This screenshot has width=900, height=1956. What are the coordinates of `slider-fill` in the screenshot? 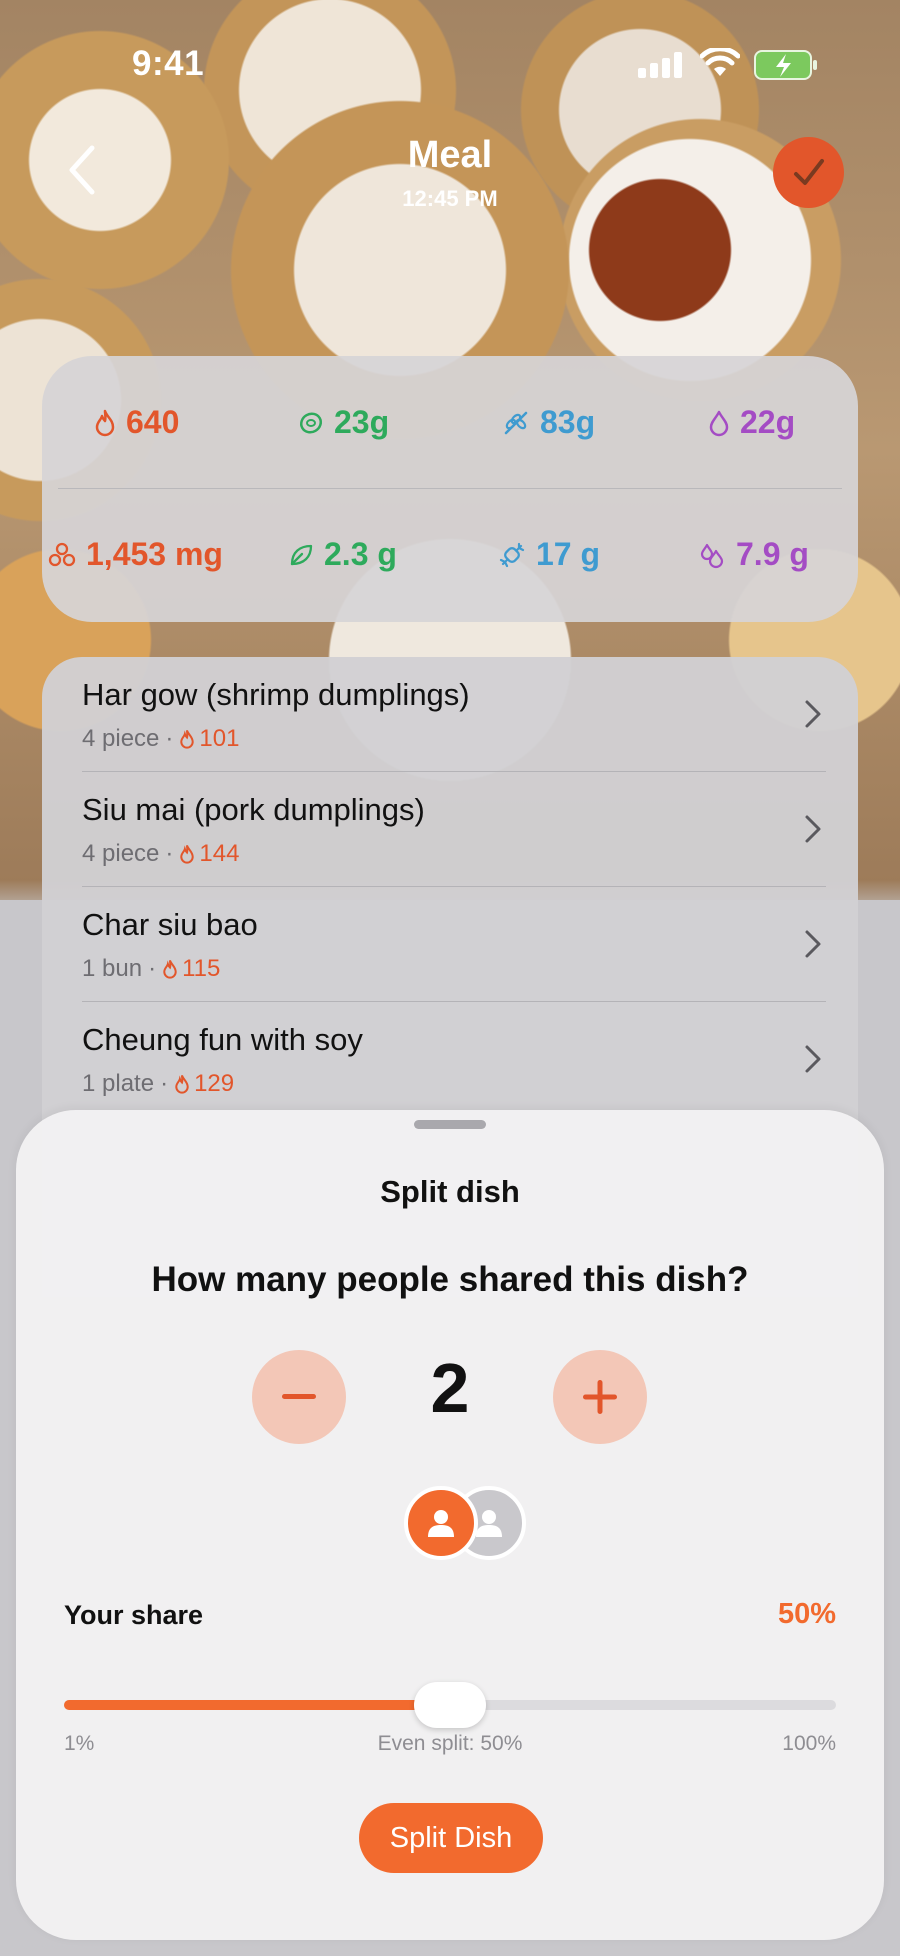 It's located at (257, 1705).